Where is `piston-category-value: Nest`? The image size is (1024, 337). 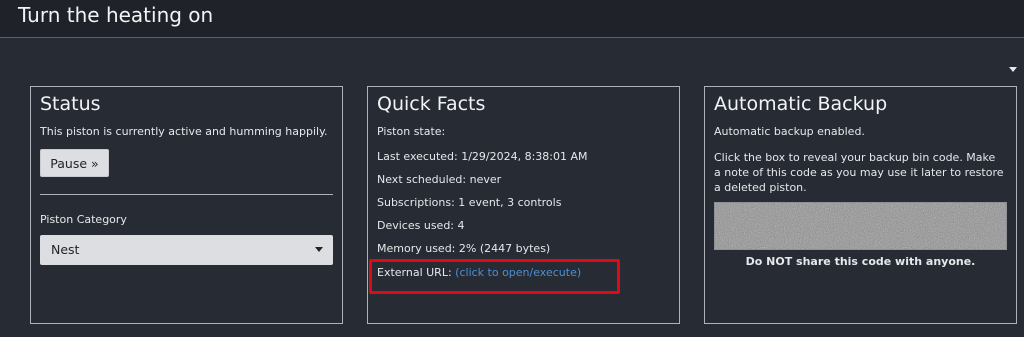
piston-category-value: Nest is located at coordinates (65, 249).